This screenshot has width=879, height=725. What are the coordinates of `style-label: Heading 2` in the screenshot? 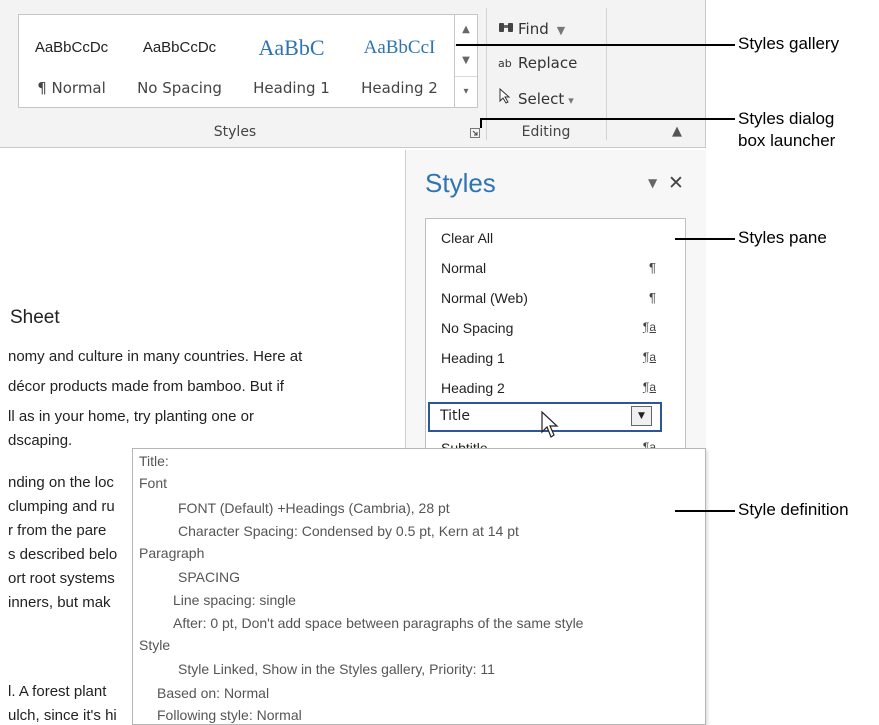 It's located at (399, 88).